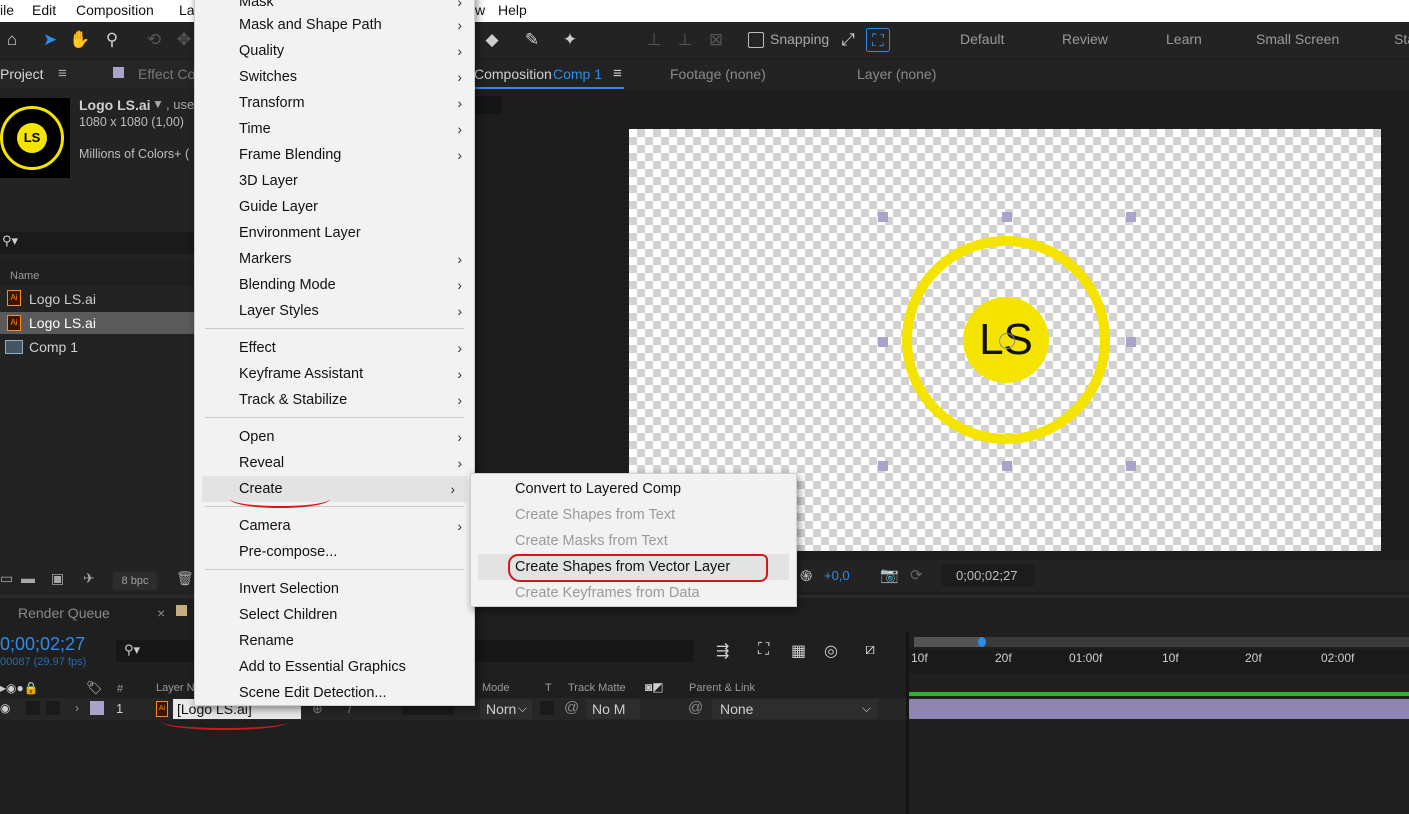 Image resolution: width=1409 pixels, height=814 pixels. What do you see at coordinates (334, 51) in the screenshot?
I see `menu-item-quality: Quality ›` at bounding box center [334, 51].